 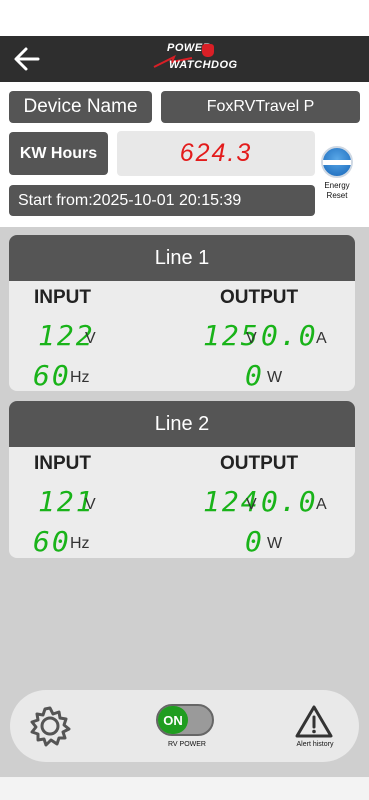 I want to click on energy-reset-button: Energy Reset, so click(x=338, y=174).